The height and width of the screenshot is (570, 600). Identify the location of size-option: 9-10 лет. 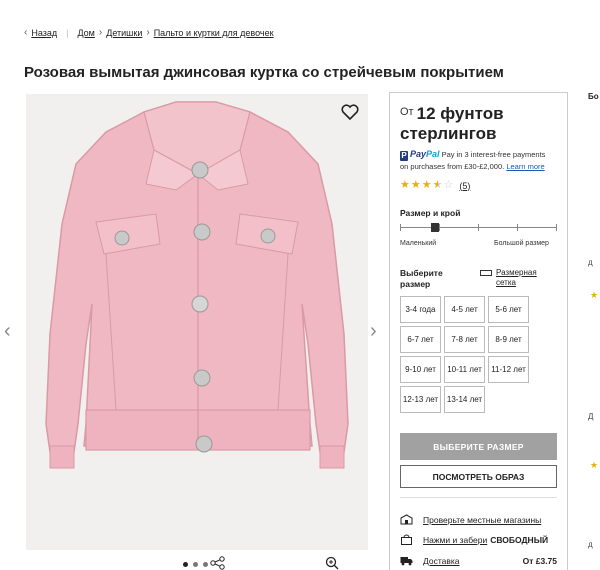
(420, 369).